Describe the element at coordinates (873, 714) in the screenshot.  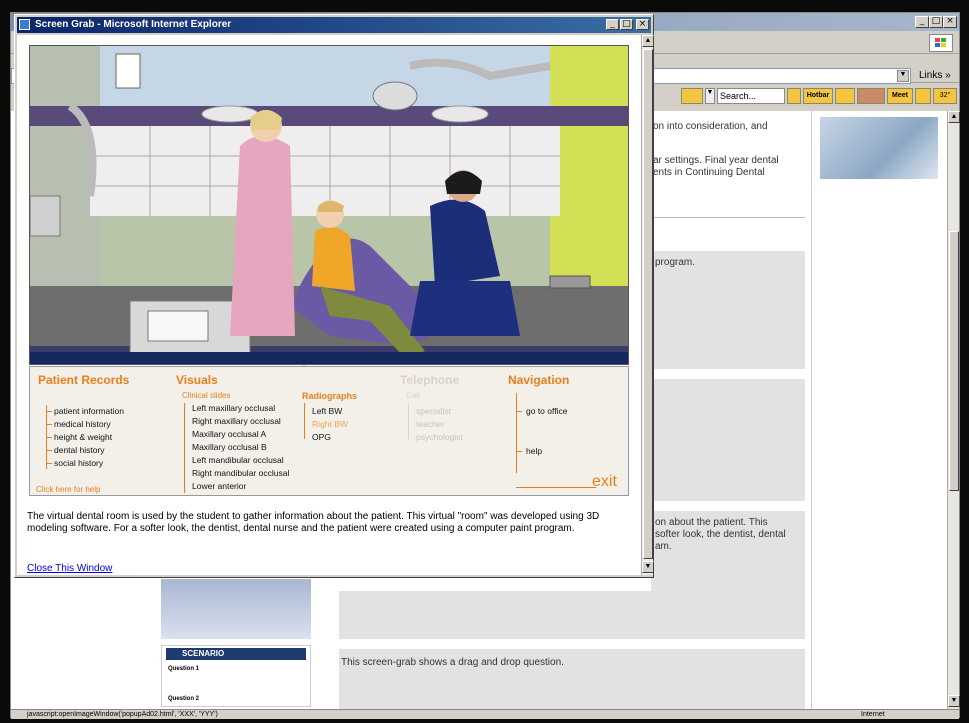
I see `status-zone: Internet` at that location.